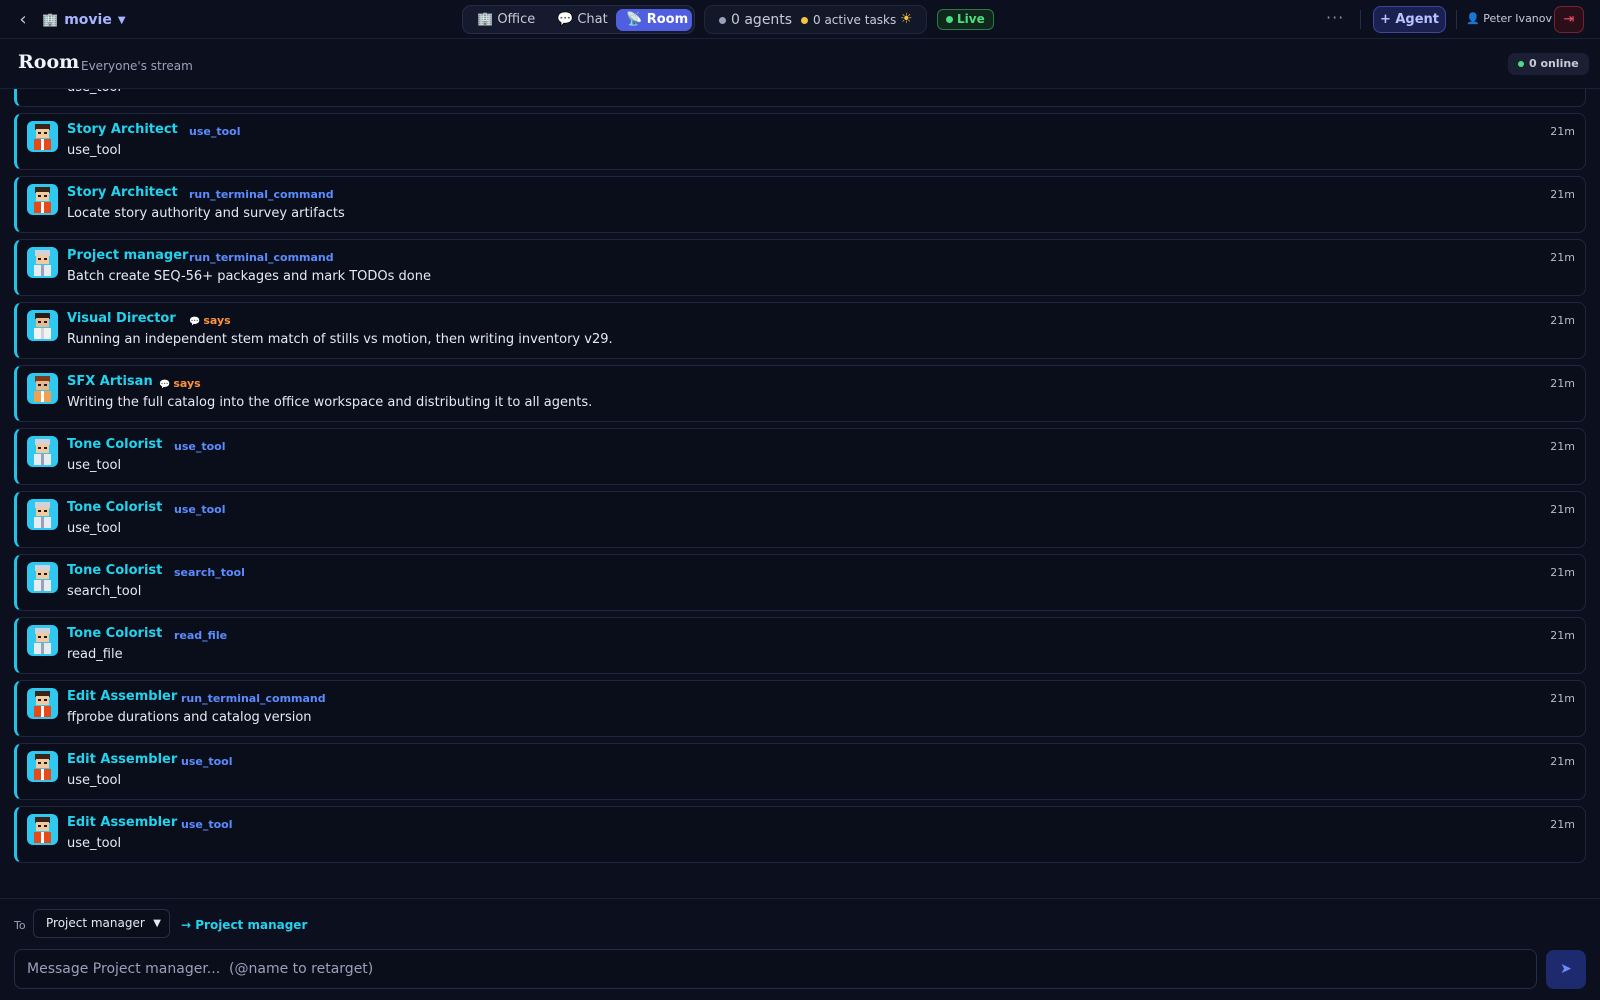  What do you see at coordinates (949, 19) in the screenshot?
I see `live-dot-icon` at bounding box center [949, 19].